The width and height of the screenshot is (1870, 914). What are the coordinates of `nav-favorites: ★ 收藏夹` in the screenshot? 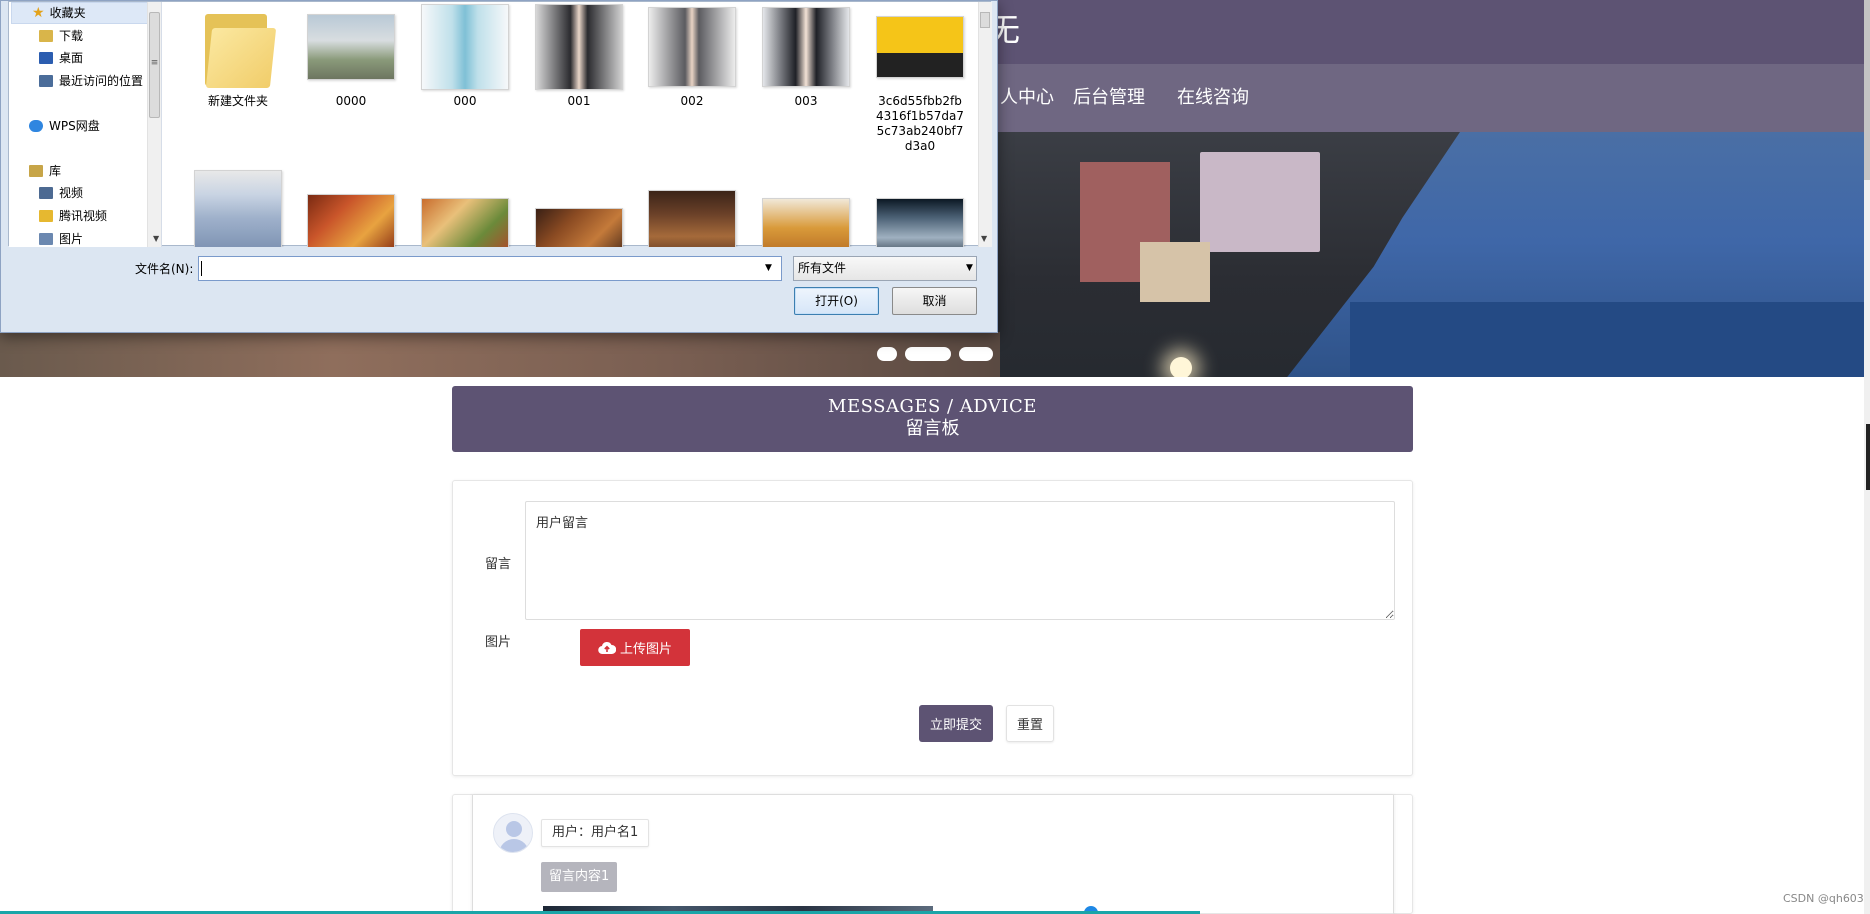 It's located at (81, 13).